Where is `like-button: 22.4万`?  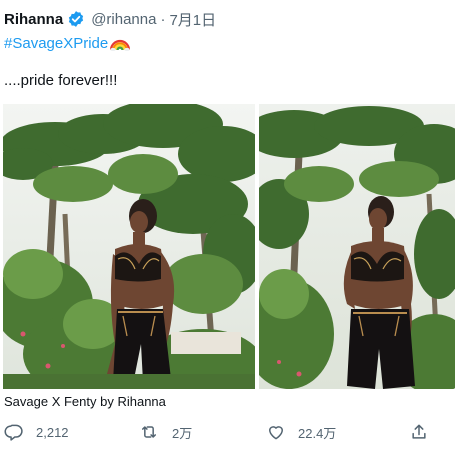
like-button: 22.4万 is located at coordinates (301, 432).